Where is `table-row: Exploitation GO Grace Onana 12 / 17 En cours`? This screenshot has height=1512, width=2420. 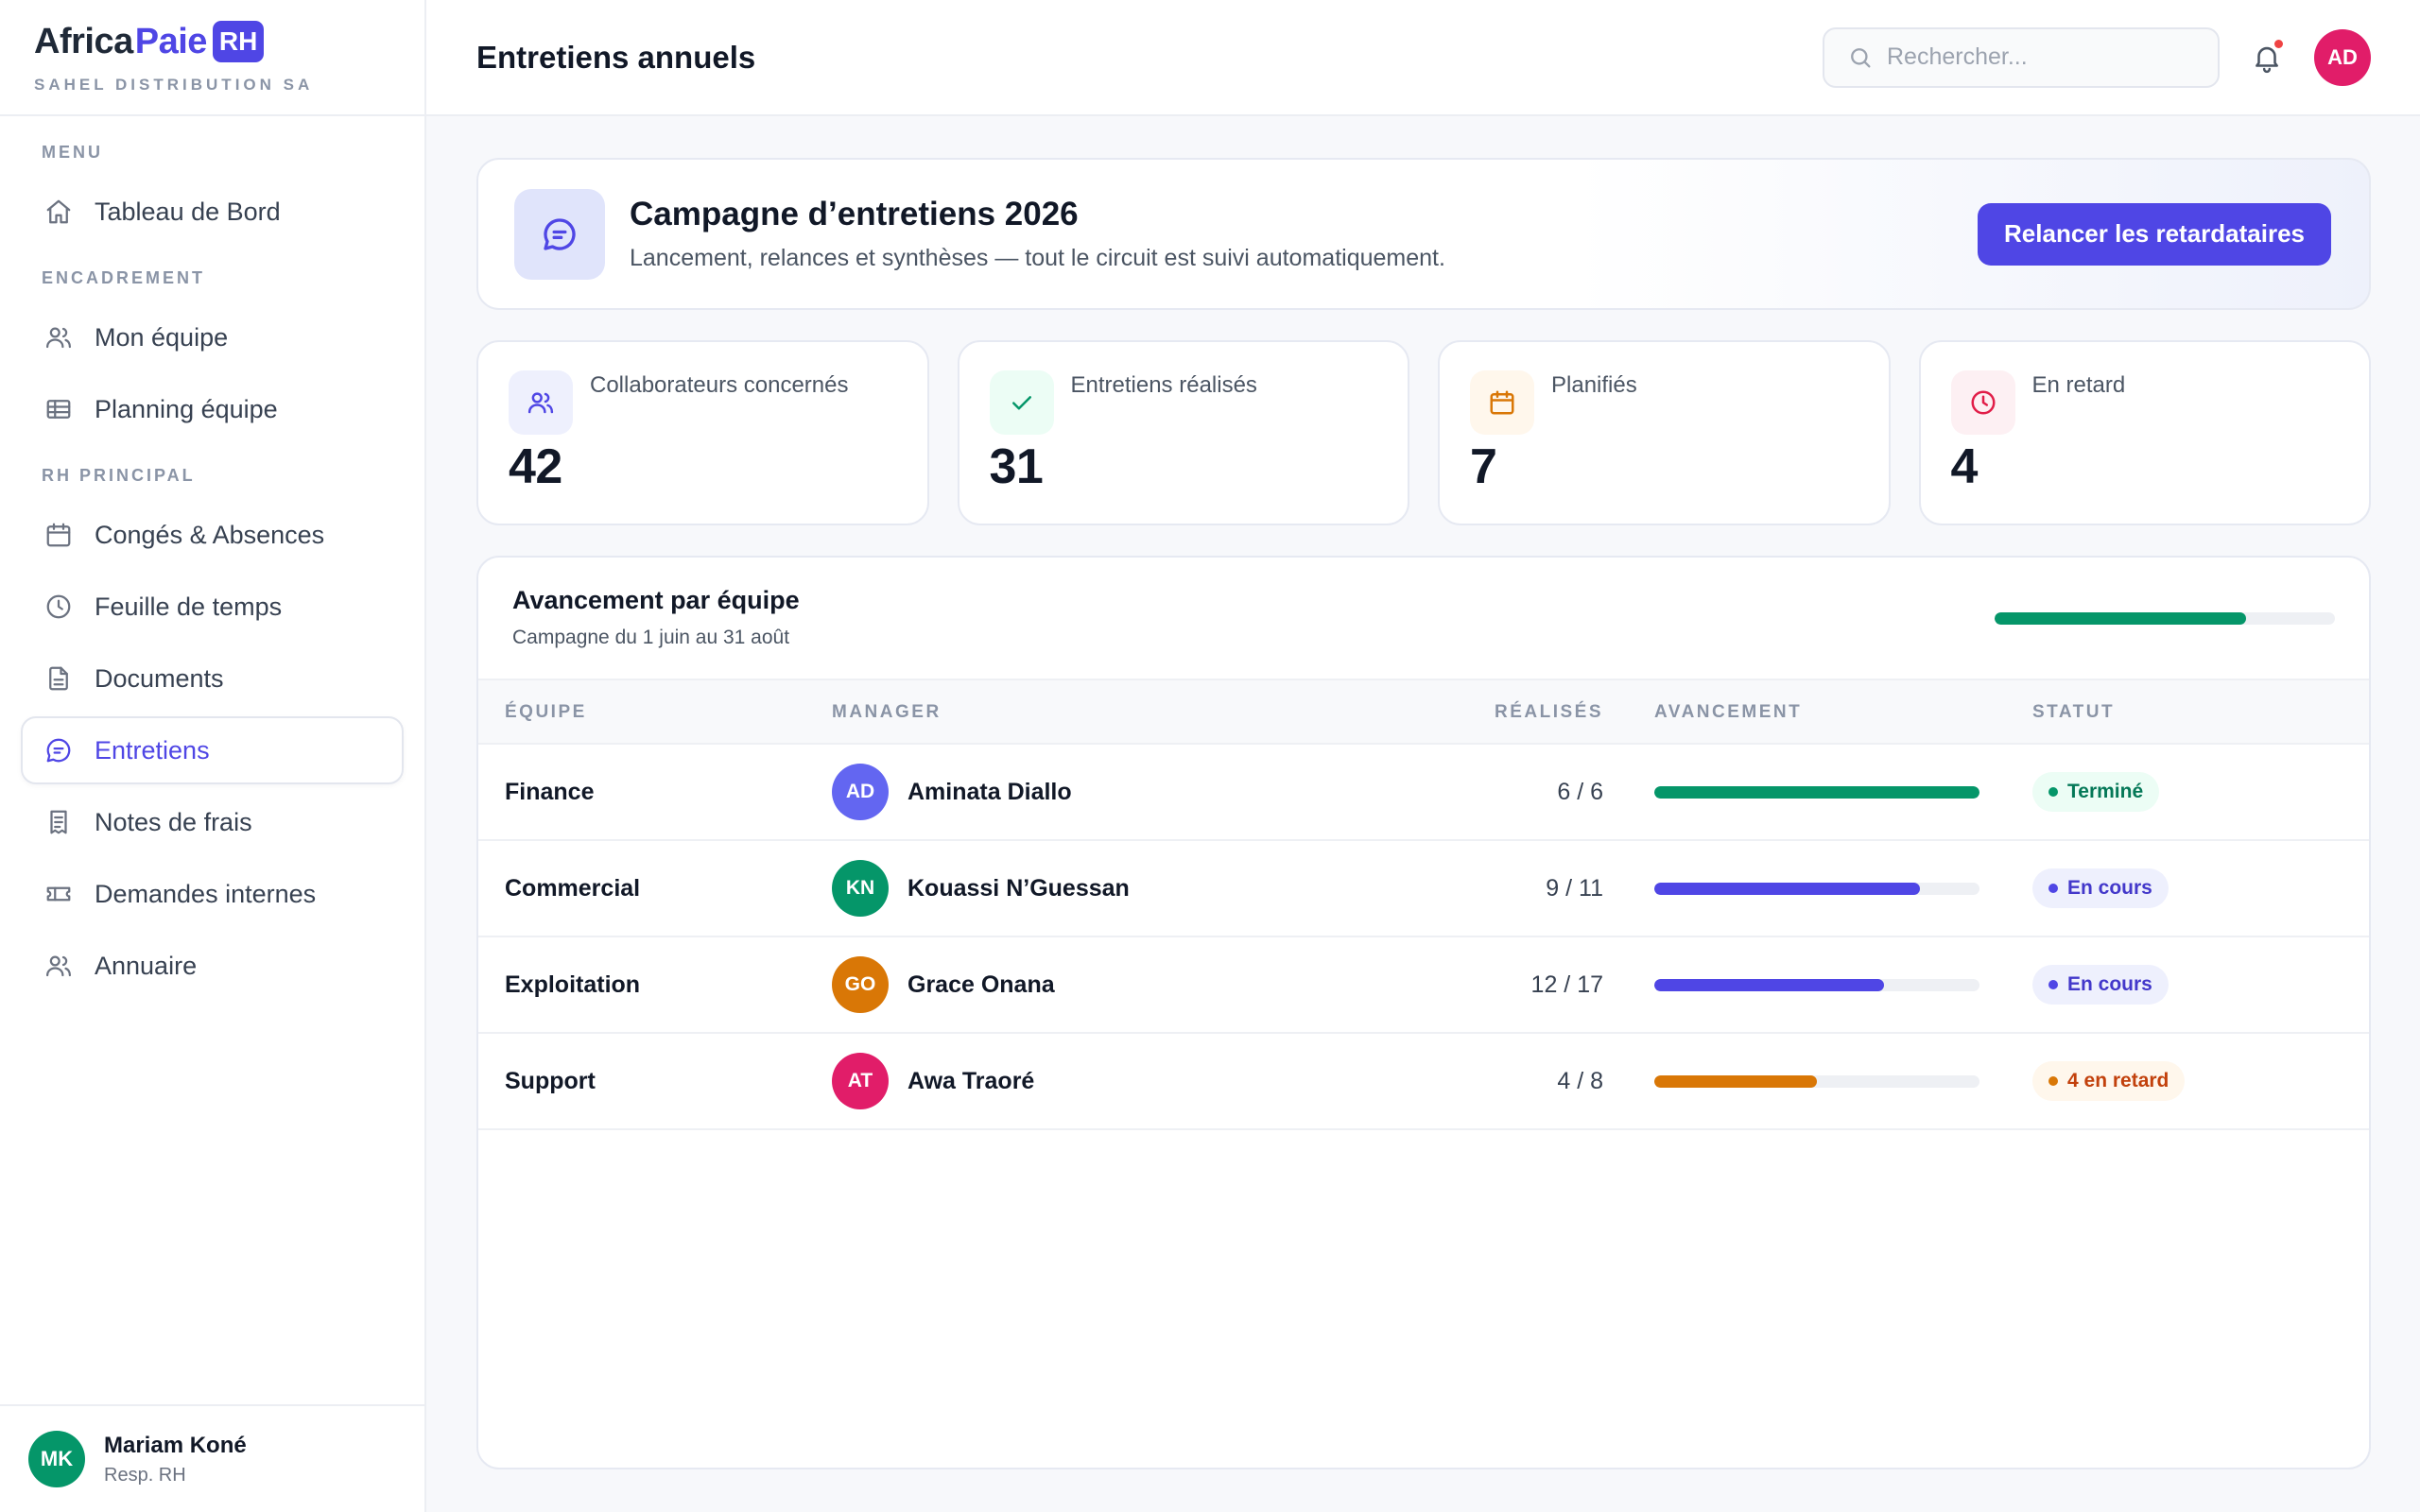 table-row: Exploitation GO Grace Onana 12 / 17 En cours is located at coordinates (1423, 985).